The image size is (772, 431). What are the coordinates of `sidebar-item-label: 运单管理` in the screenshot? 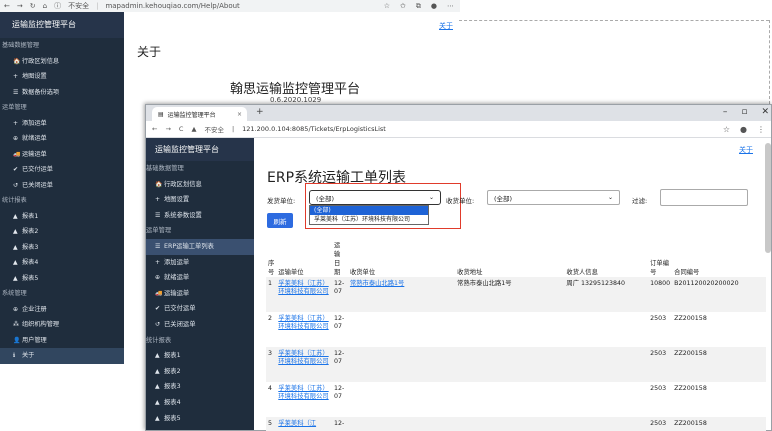 It's located at (14, 107).